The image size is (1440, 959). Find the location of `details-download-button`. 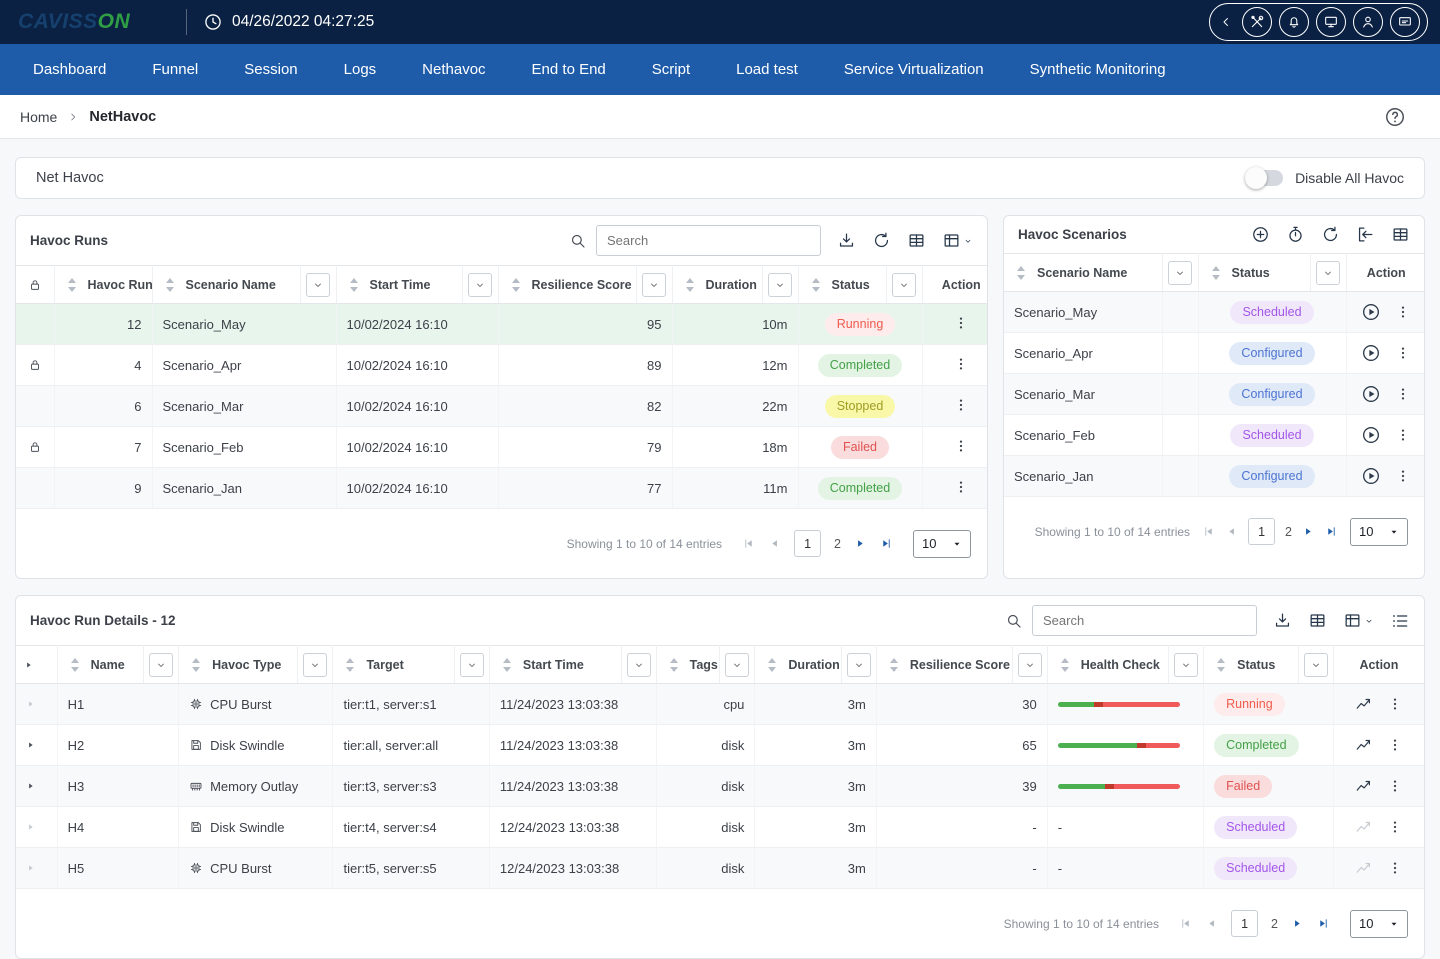

details-download-button is located at coordinates (1282, 620).